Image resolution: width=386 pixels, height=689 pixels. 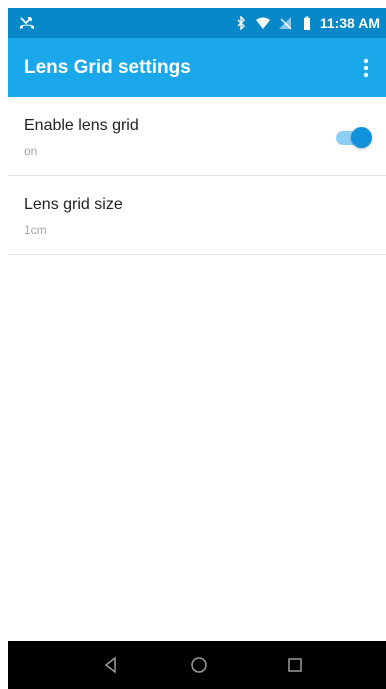 I want to click on toggle-thumb, so click(x=361, y=137).